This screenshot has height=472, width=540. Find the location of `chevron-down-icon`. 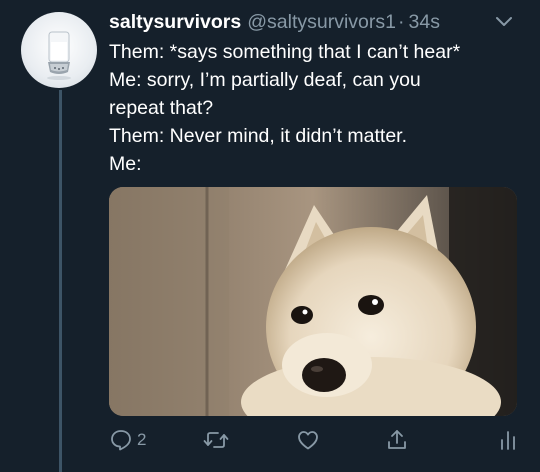

chevron-down-icon is located at coordinates (504, 22).